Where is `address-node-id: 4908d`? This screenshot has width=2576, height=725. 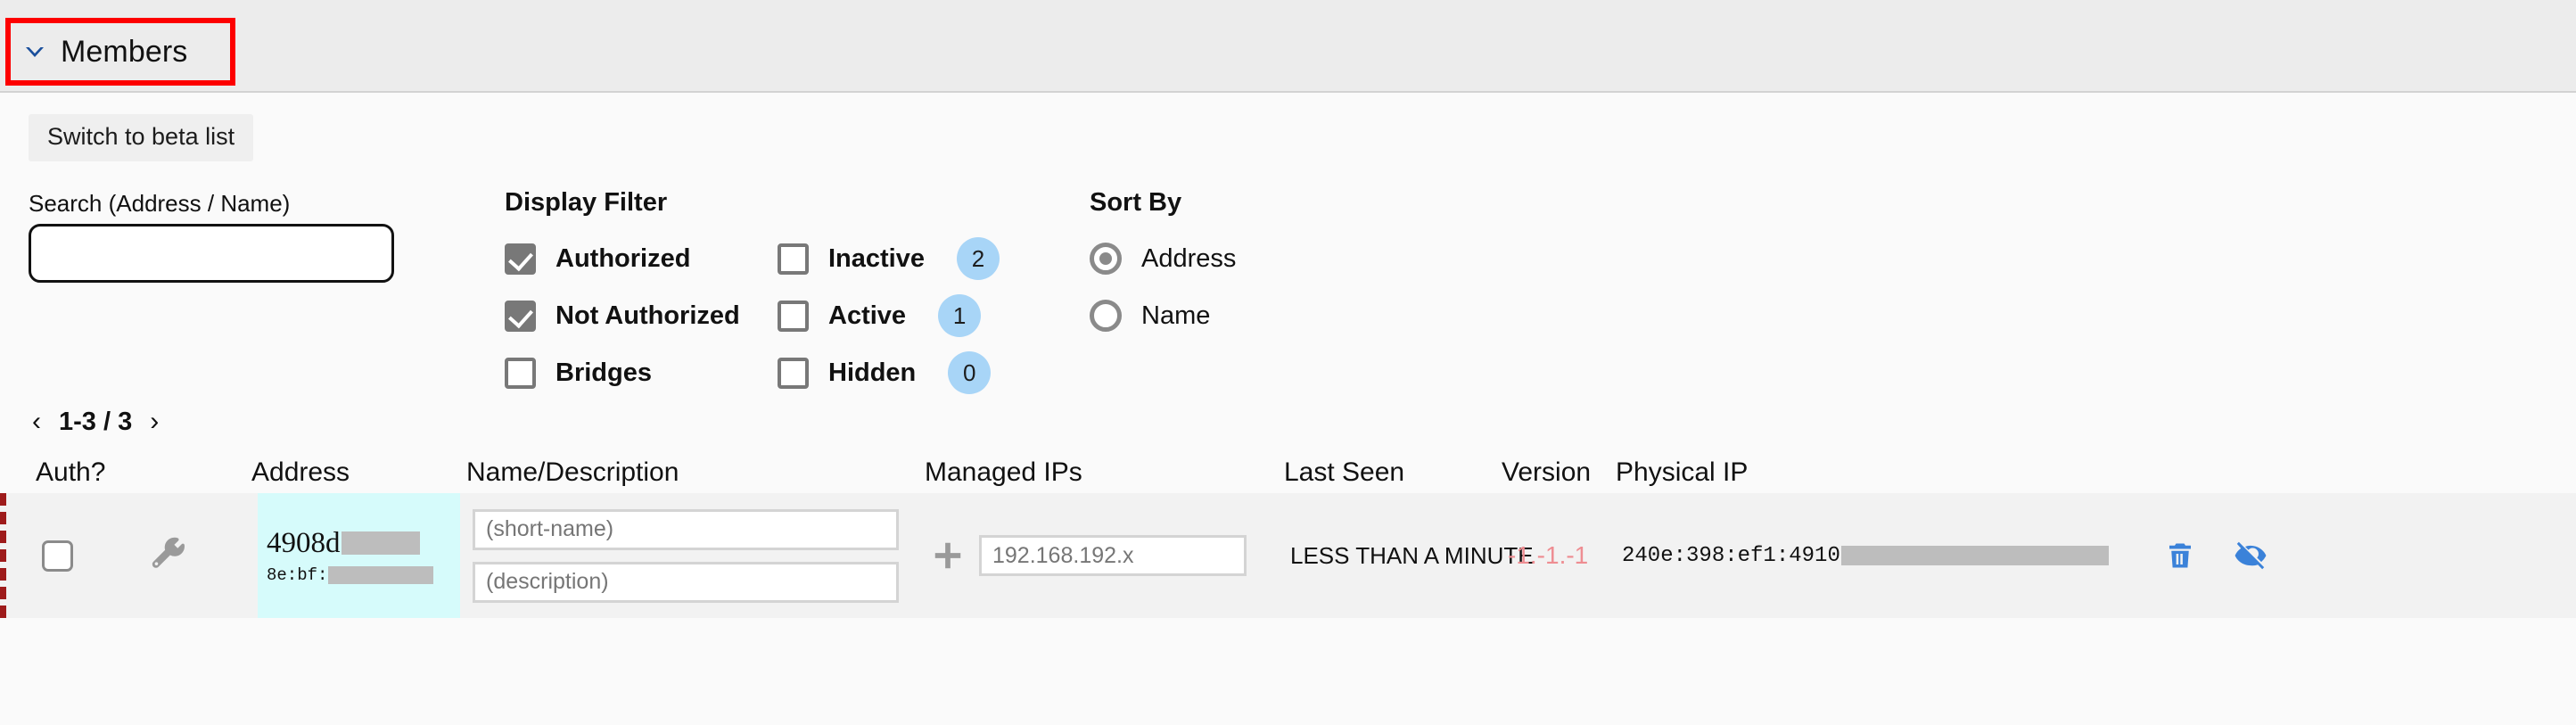
address-node-id: 4908d is located at coordinates (343, 543).